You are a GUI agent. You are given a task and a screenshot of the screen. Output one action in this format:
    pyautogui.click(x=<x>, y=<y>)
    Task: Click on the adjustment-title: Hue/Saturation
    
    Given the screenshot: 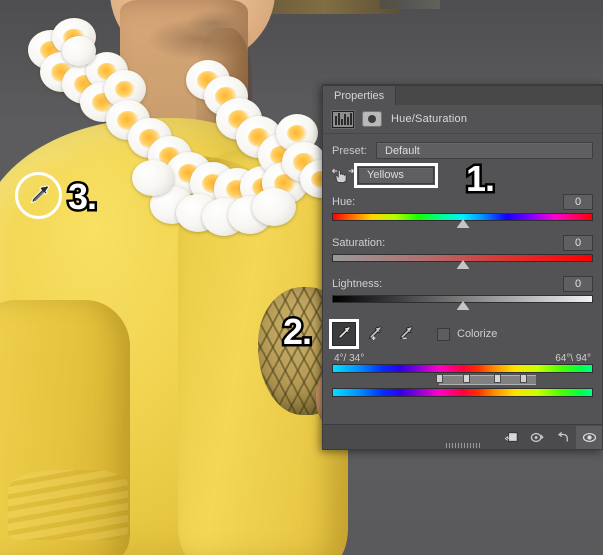 What is the action you would take?
    pyautogui.click(x=429, y=119)
    